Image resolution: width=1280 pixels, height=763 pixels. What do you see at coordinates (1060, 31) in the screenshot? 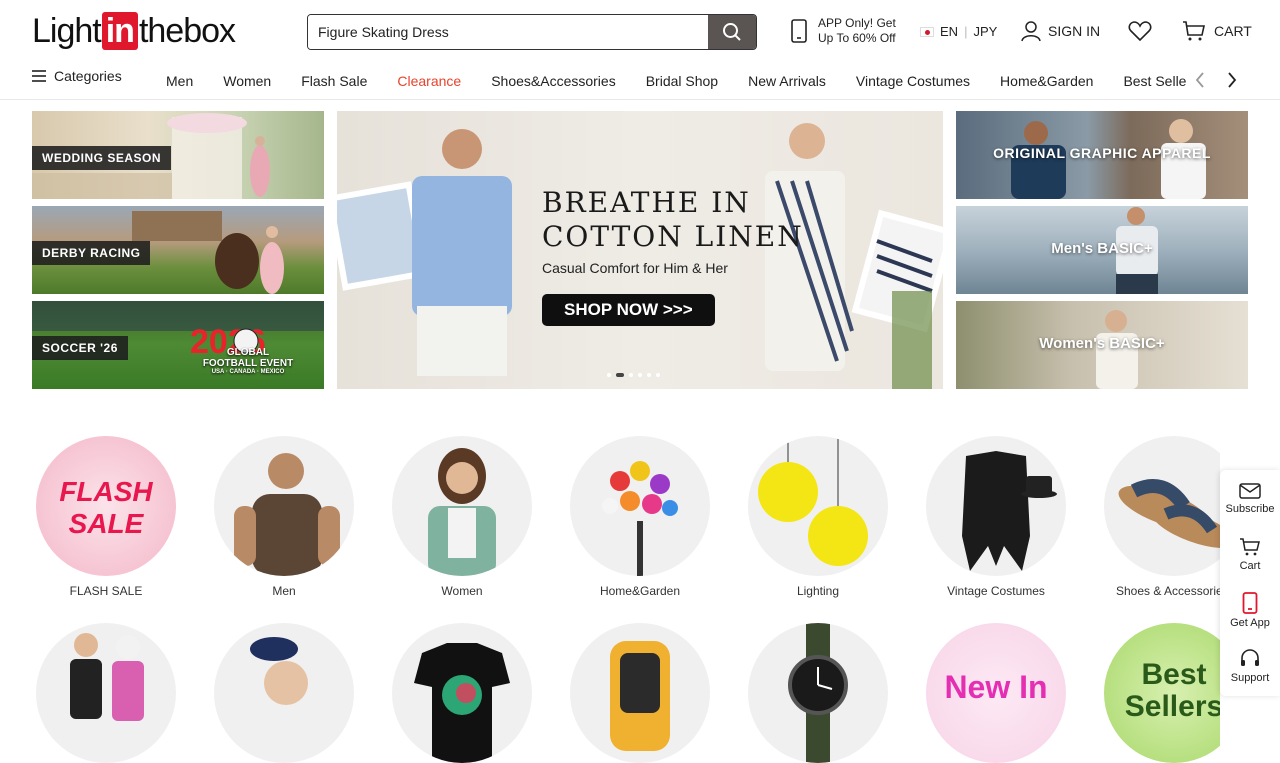
I see `sign-in-link: SIGN IN` at bounding box center [1060, 31].